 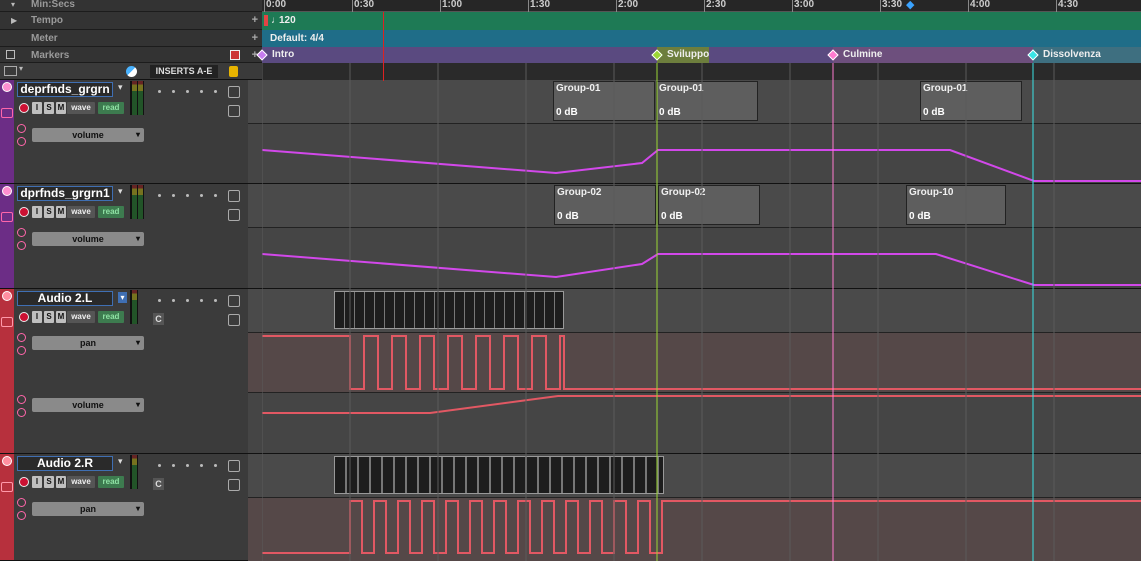 What do you see at coordinates (65, 193) in the screenshot?
I see `track-name: dprfnds_grgrn1` at bounding box center [65, 193].